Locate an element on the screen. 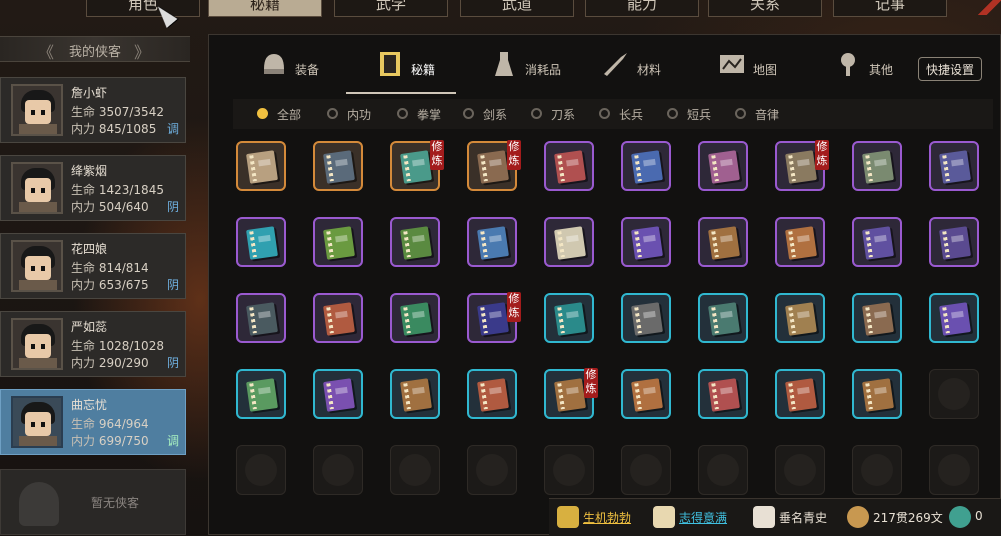 This screenshot has width=1001, height=536. character-hp: 生命 3507/3542 is located at coordinates (117, 112).